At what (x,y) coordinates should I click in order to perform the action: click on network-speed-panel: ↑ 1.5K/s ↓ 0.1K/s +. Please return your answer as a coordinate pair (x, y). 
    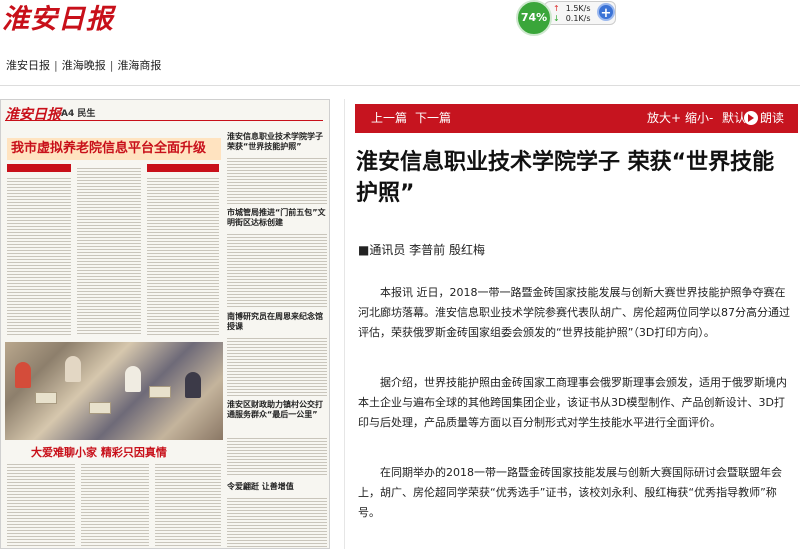
    Looking at the image, I should click on (580, 13).